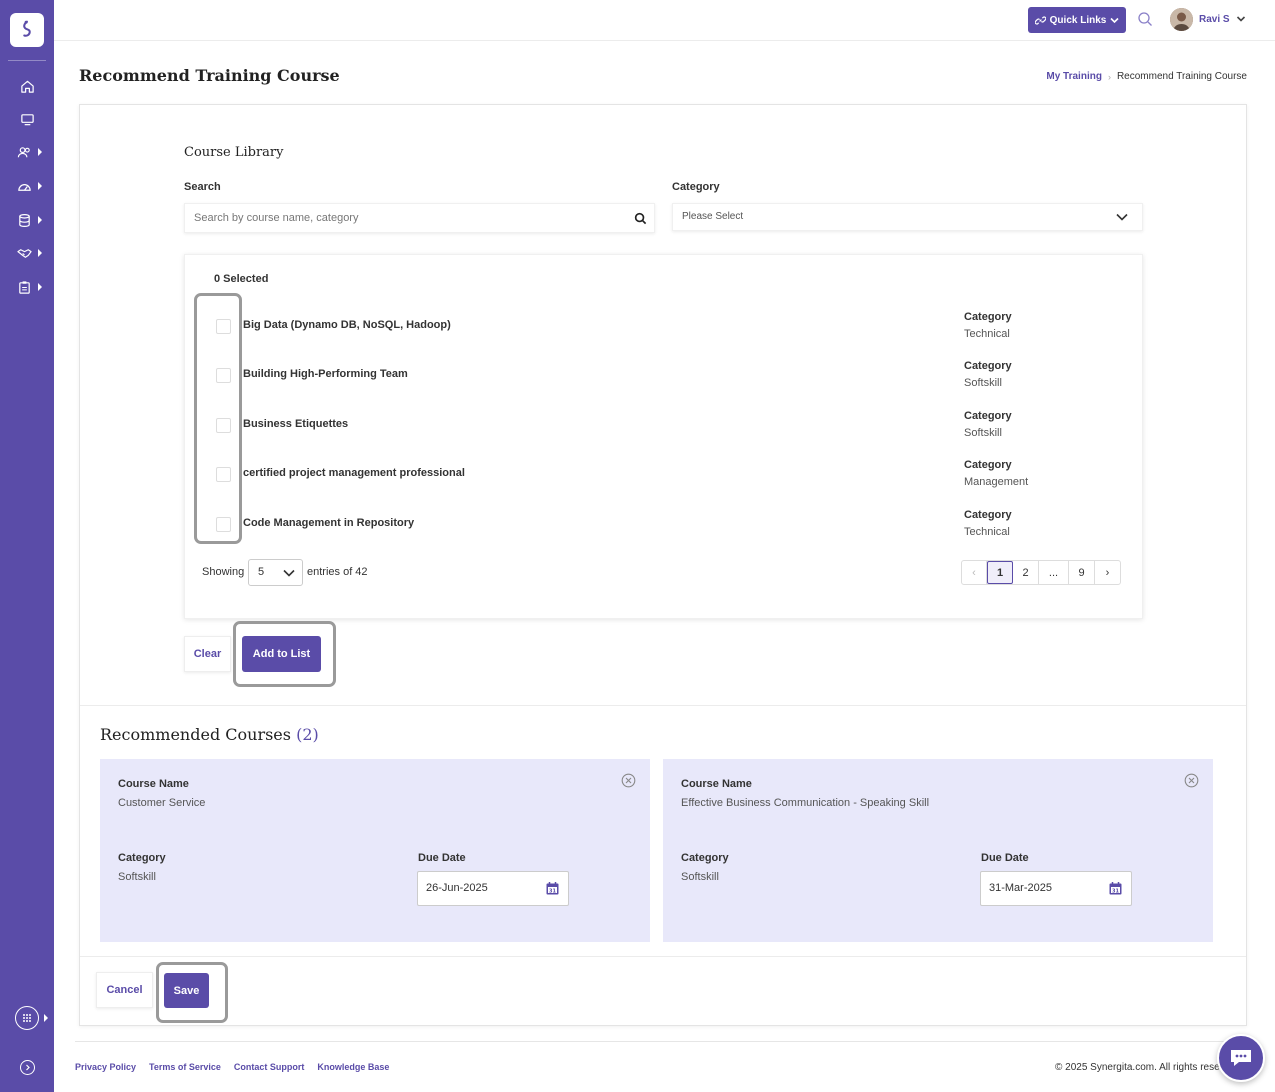 This screenshot has height=1092, width=1275. Describe the element at coordinates (307, 734) in the screenshot. I see `recommended-count: (2)` at that location.